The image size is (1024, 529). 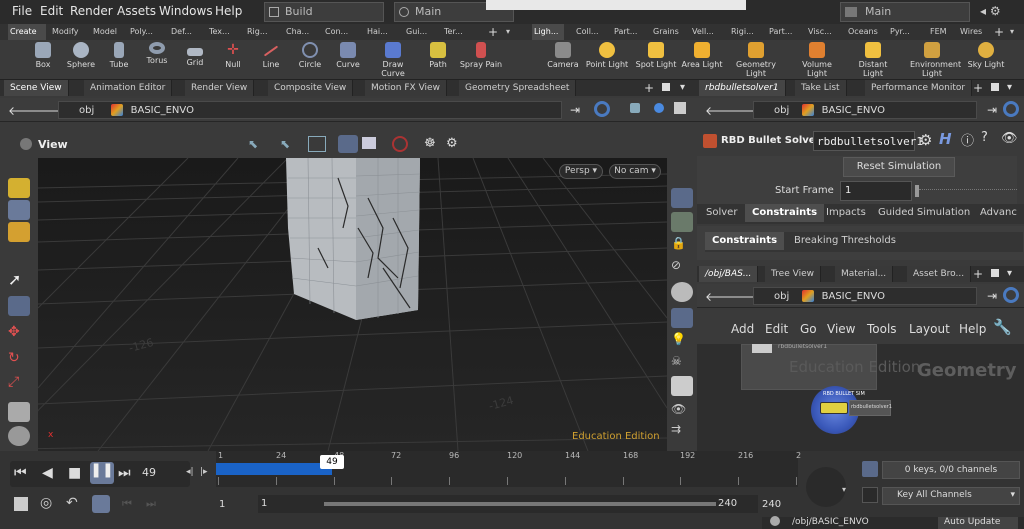 What do you see at coordinates (656, 55) in the screenshot?
I see `shelf-tool-spot-light: Spot Light` at bounding box center [656, 55].